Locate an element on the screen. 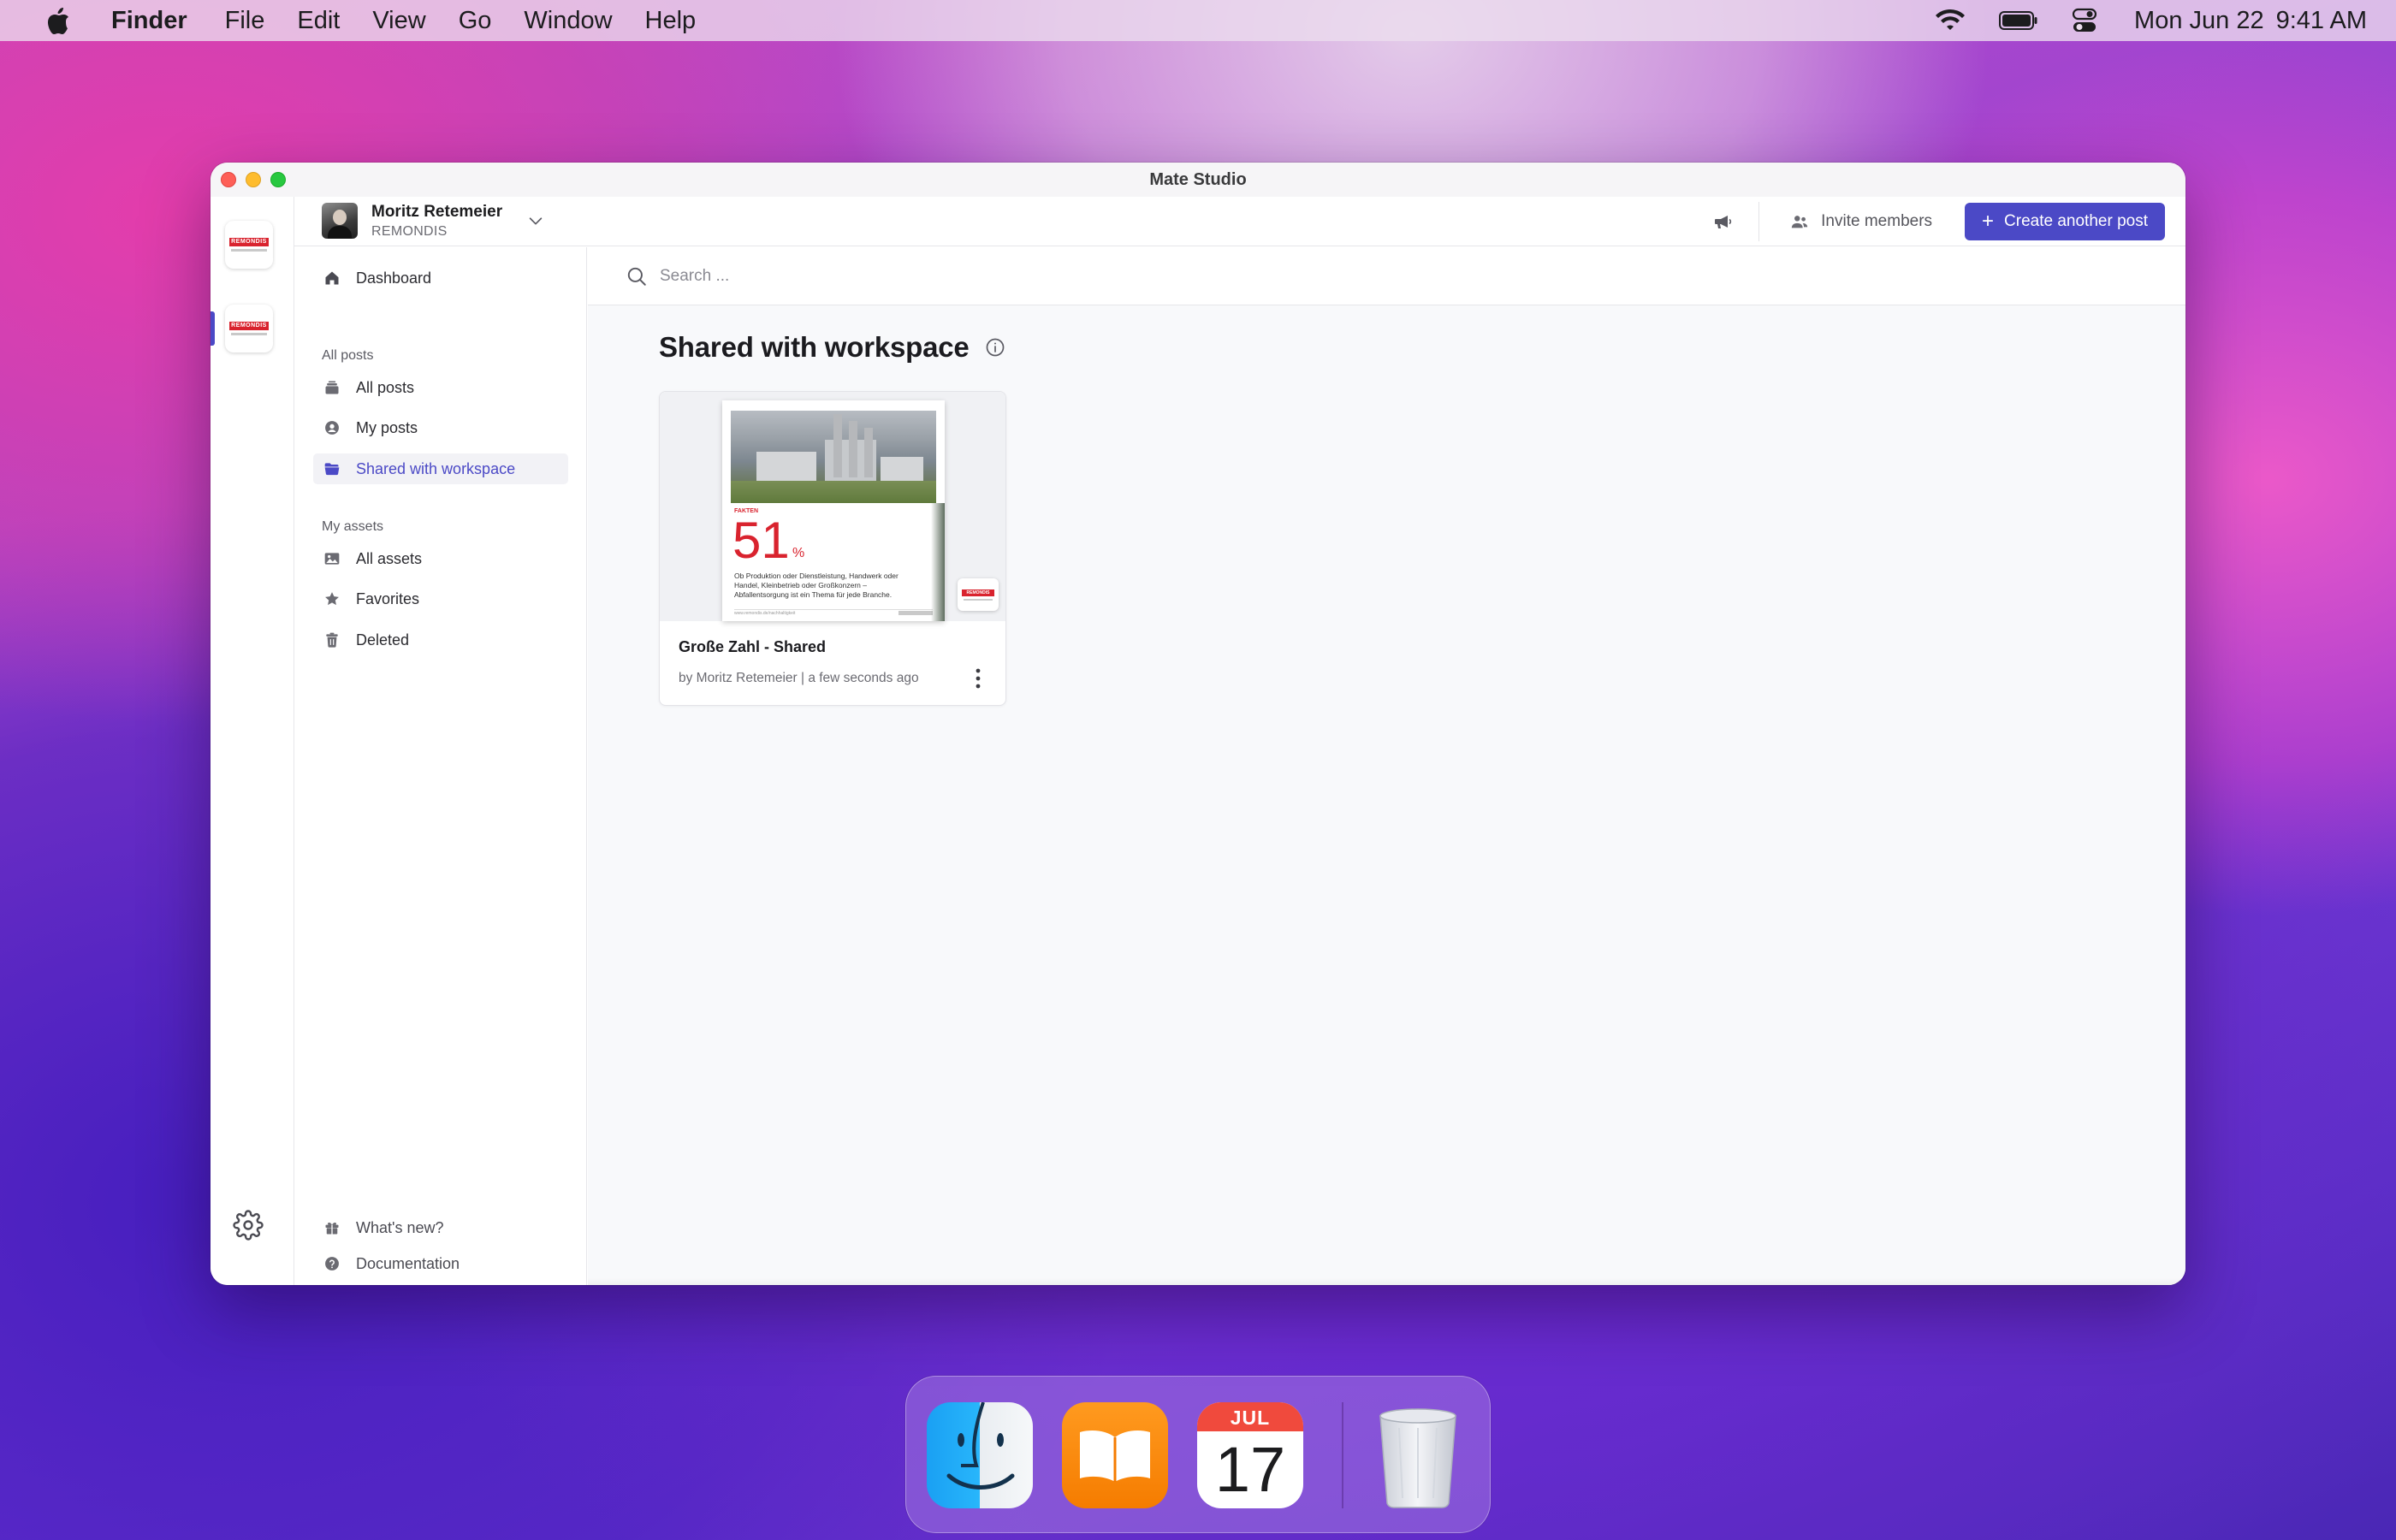  sidebar-item-whats-new: What's new? is located at coordinates (441, 1227).